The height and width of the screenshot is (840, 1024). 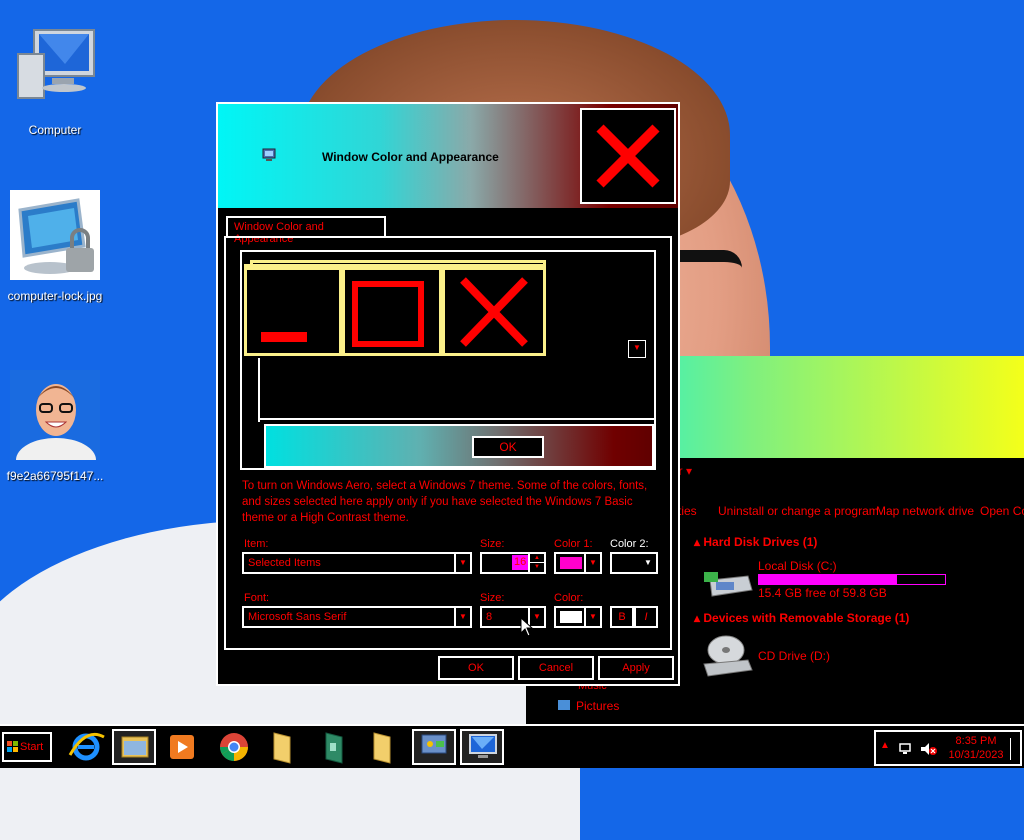 I want to click on volume-muted-icon, so click(x=929, y=749).